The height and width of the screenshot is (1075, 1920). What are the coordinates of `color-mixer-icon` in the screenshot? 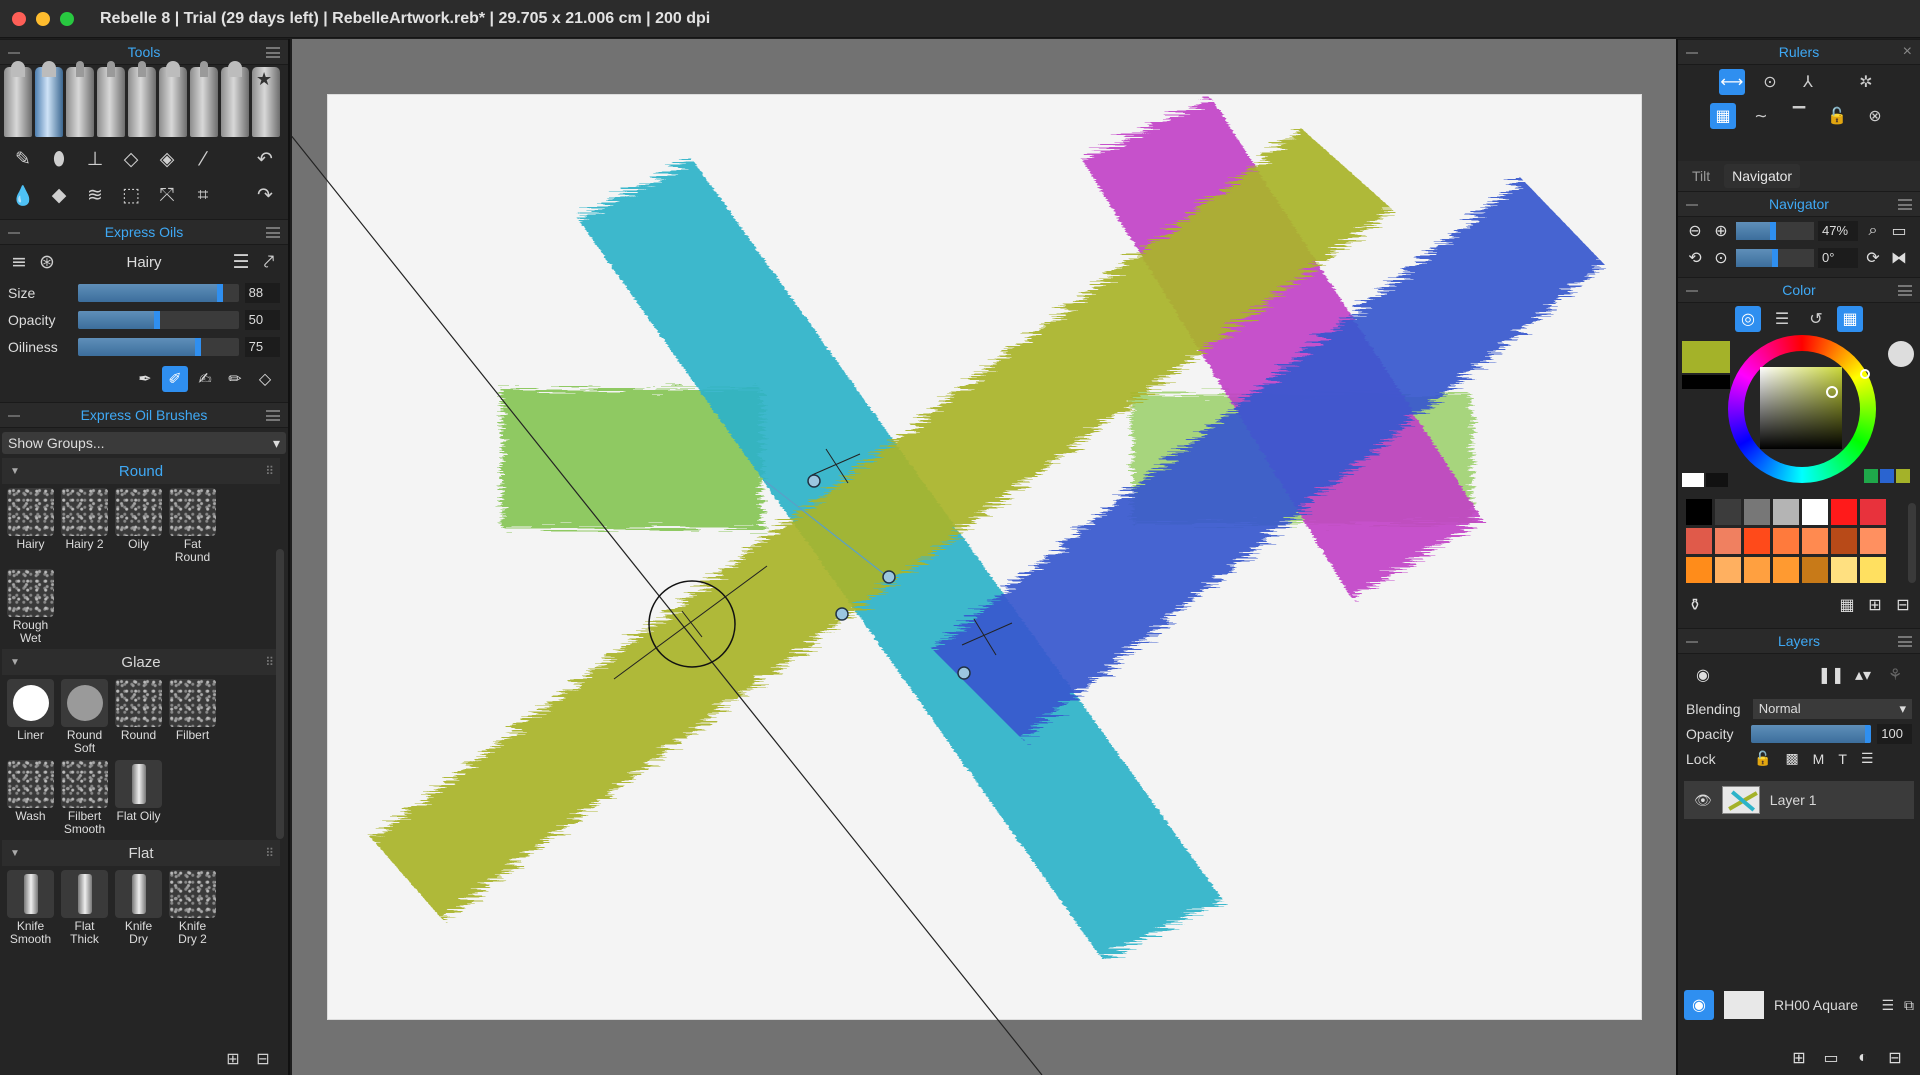 It's located at (1901, 354).